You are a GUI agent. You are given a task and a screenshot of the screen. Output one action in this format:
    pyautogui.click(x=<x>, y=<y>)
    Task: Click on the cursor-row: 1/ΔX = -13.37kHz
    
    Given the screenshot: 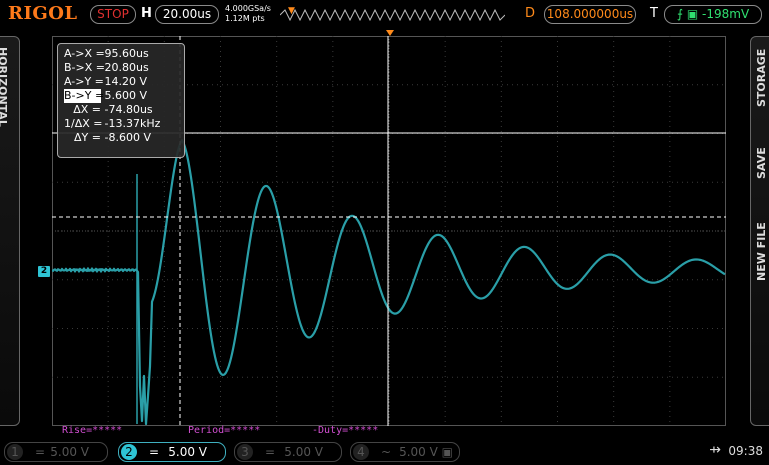 What is the action you would take?
    pyautogui.click(x=121, y=124)
    